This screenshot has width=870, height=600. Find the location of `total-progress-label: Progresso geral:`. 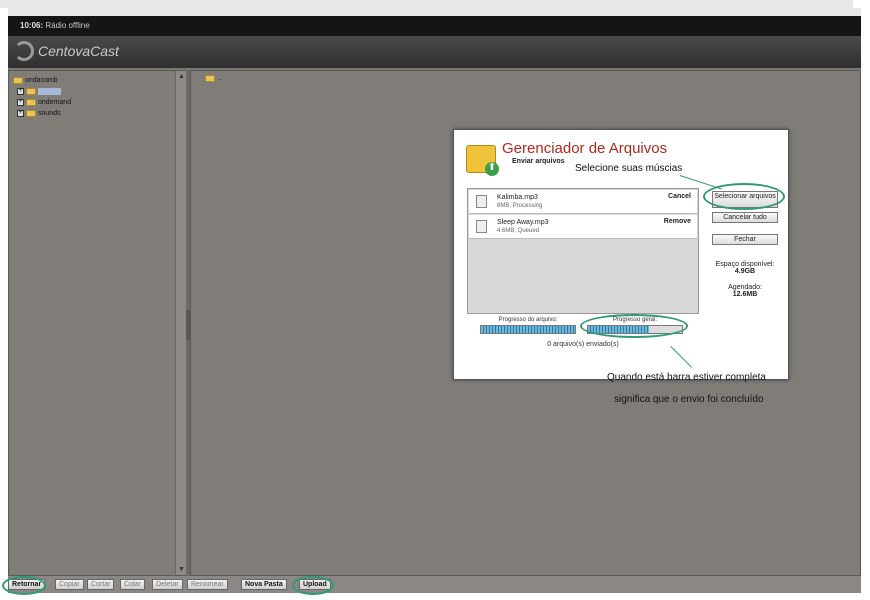

total-progress-label: Progresso geral: is located at coordinates (635, 320).